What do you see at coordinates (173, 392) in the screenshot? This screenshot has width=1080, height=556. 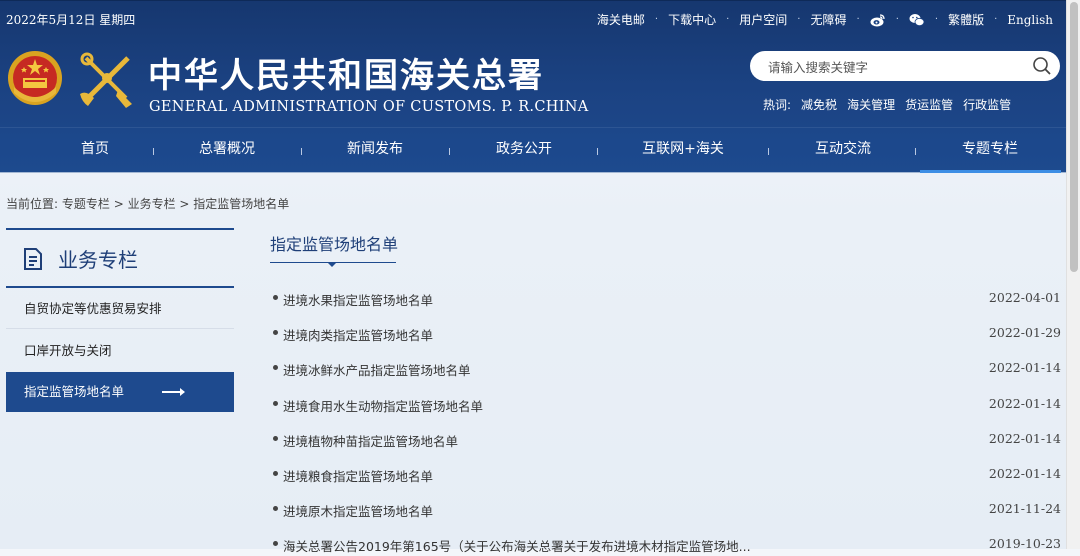 I see `arrow-right-icon` at bounding box center [173, 392].